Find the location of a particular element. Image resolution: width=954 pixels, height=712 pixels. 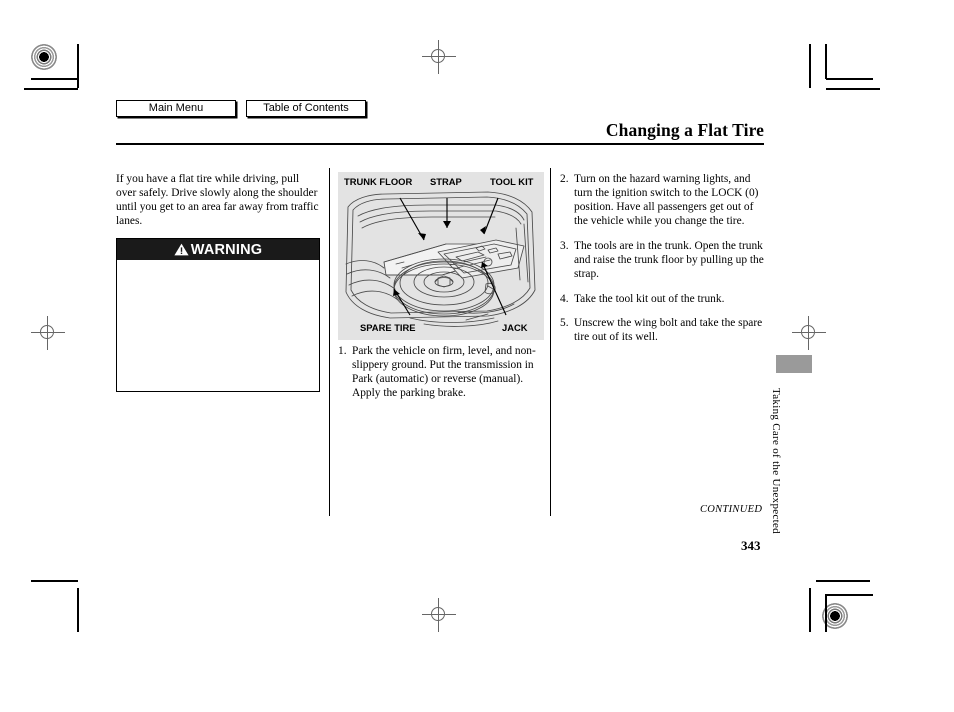

table-of-contents-button: Table of Contents is located at coordinates (306, 108).